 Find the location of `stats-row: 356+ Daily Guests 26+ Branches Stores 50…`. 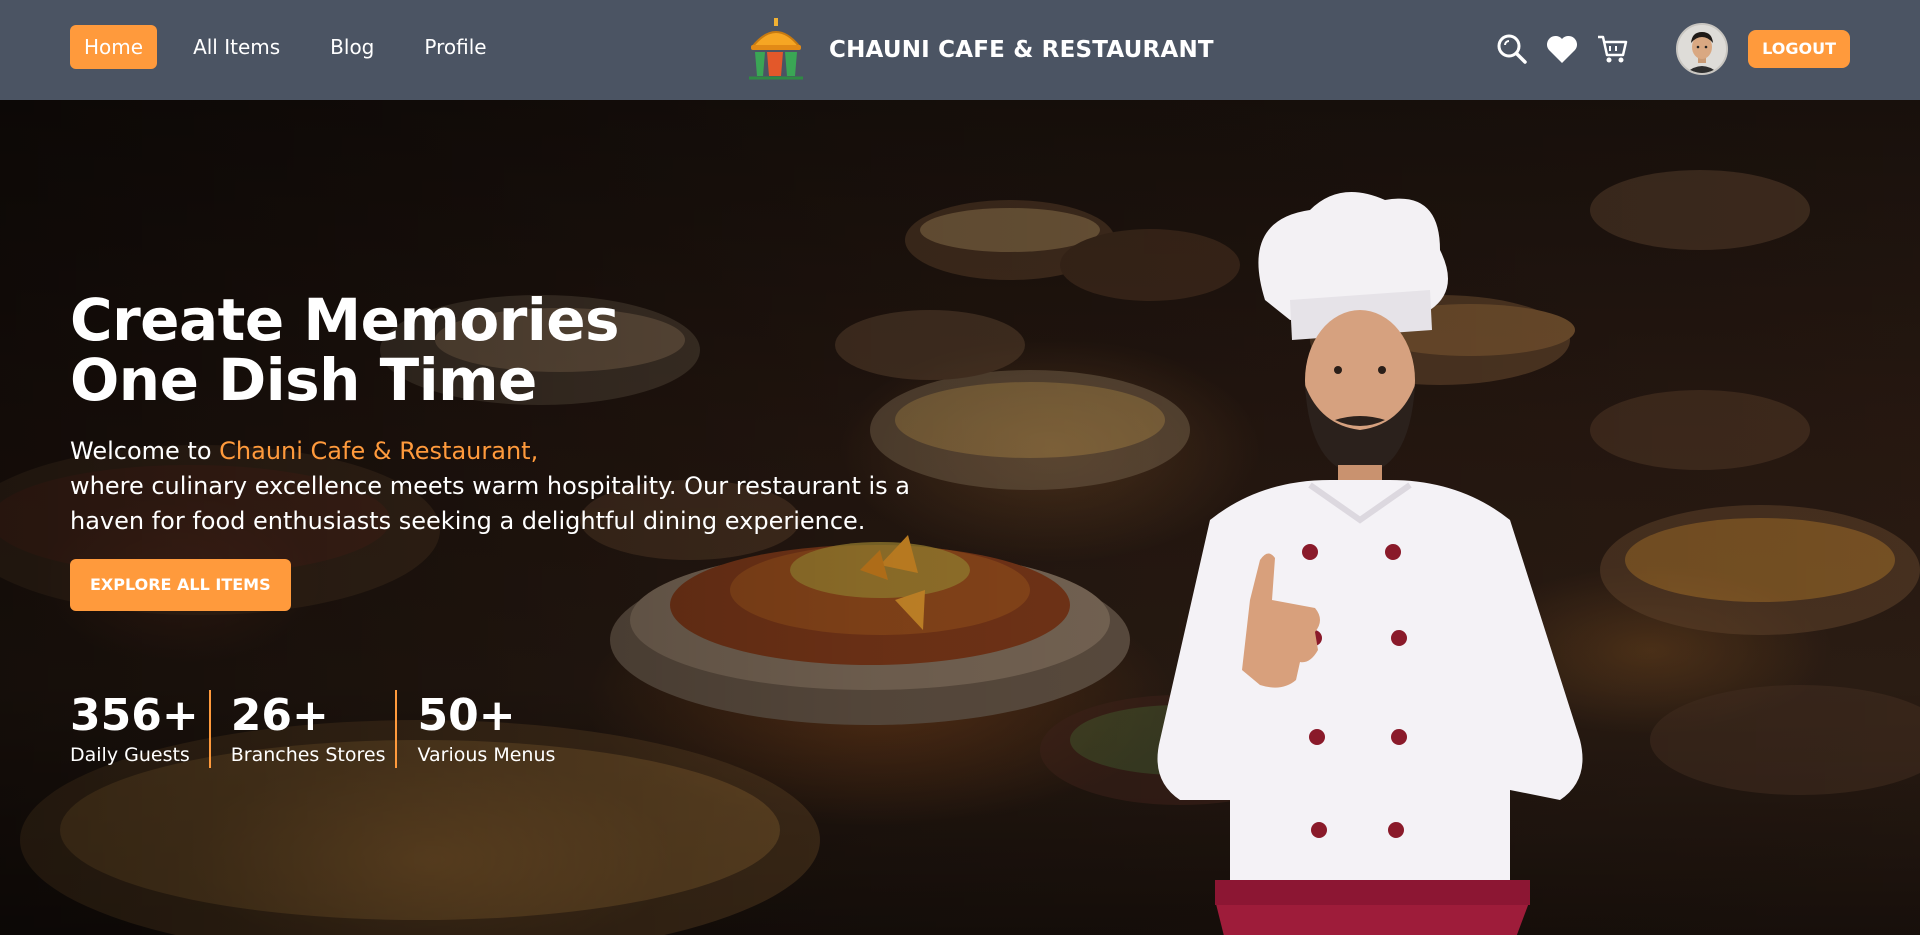

stats-row: 356+ Daily Guests 26+ Branches Stores 50… is located at coordinates (317, 729).